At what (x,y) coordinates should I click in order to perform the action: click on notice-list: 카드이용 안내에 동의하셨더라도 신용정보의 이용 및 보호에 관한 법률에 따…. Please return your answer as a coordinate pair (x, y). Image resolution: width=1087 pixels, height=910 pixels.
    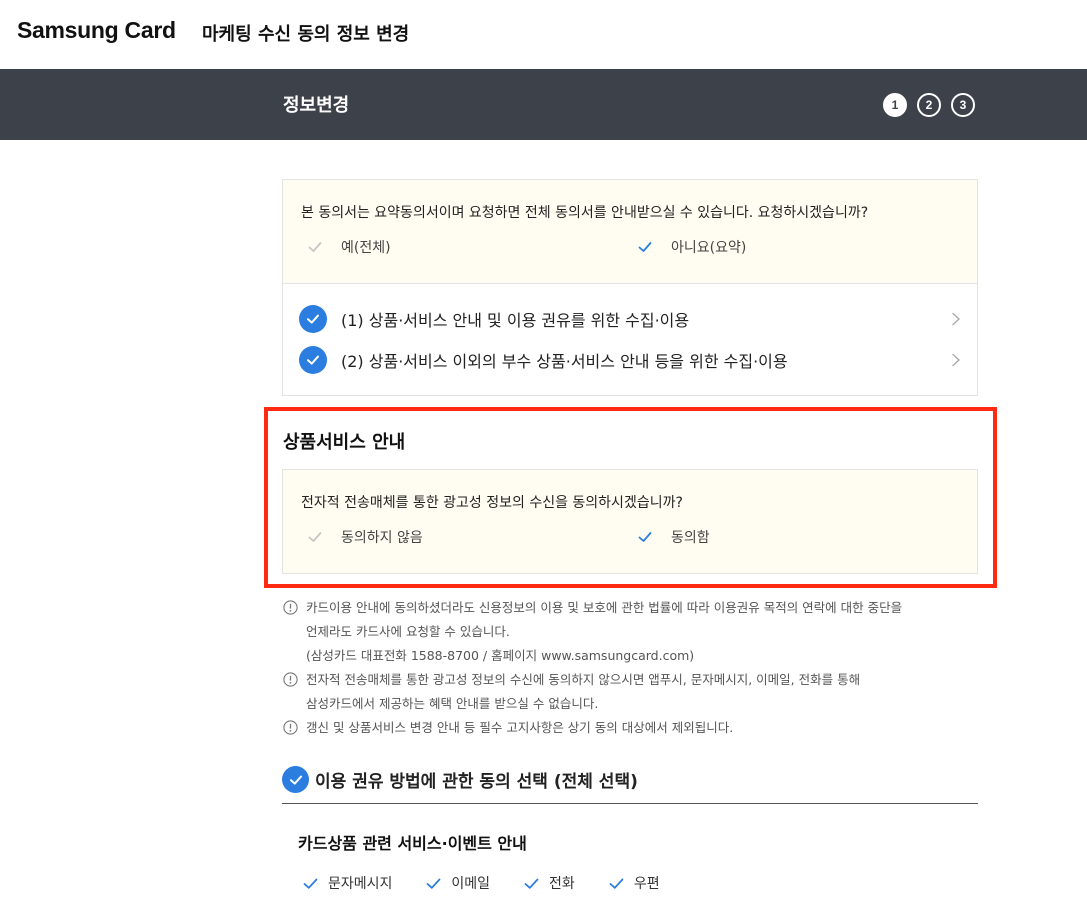
    Looking at the image, I should click on (633, 668).